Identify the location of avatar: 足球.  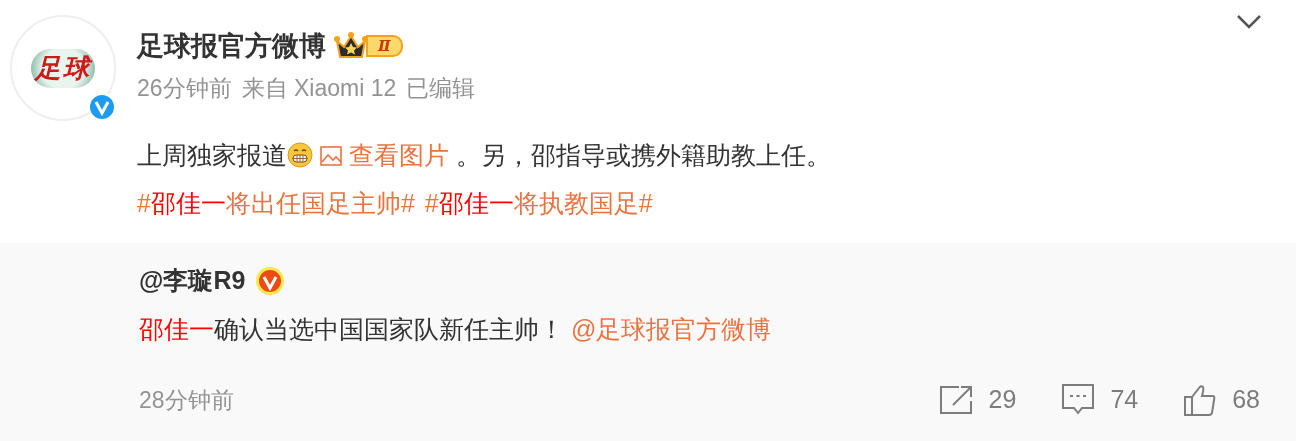
(63, 68).